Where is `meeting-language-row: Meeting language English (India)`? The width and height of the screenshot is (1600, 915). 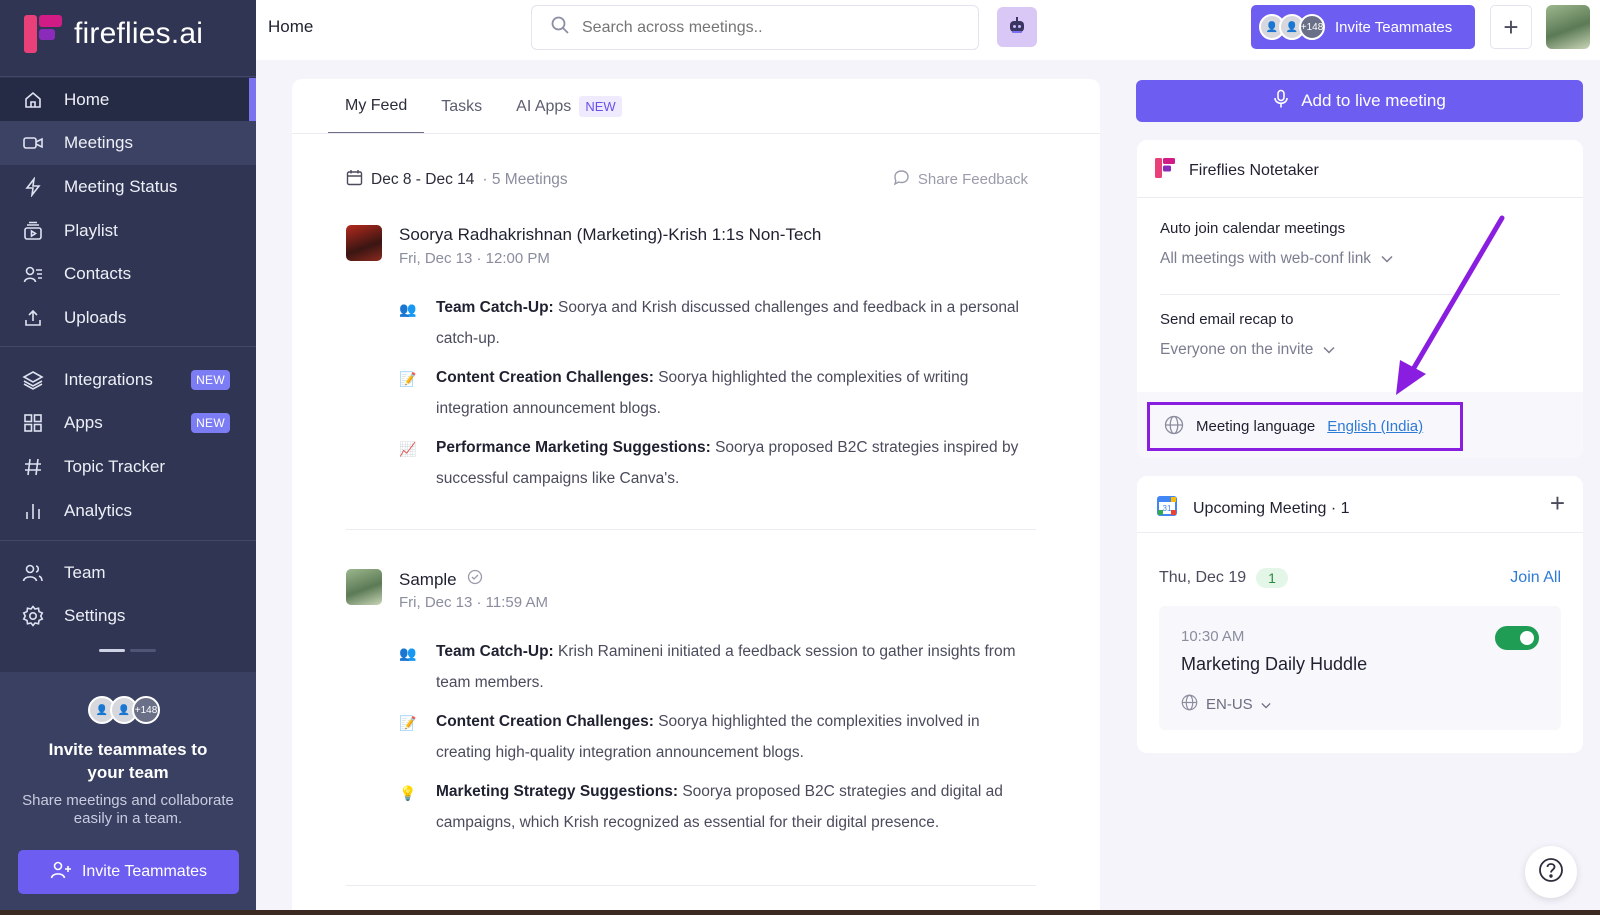
meeting-language-row: Meeting language English (India) is located at coordinates (1360, 425).